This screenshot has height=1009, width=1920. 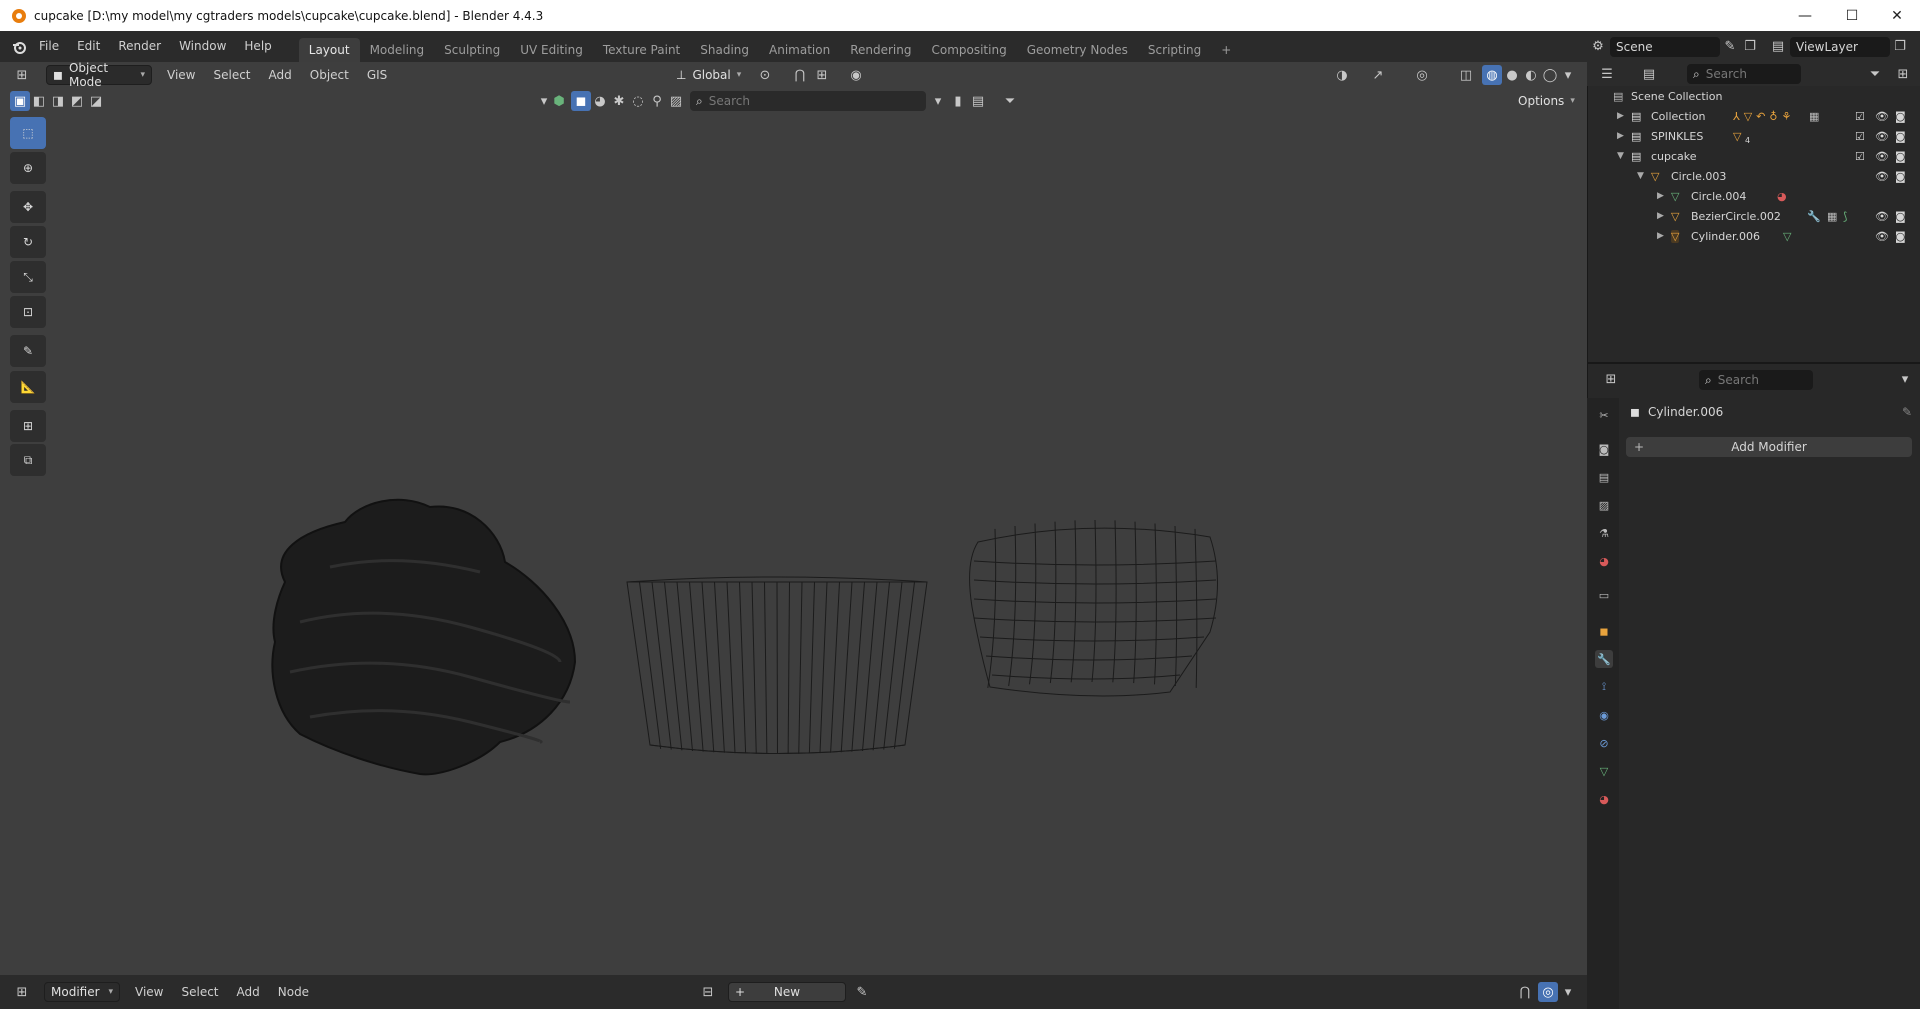 What do you see at coordinates (1546, 101) in the screenshot?
I see `options-dropdown: Options ▾` at bounding box center [1546, 101].